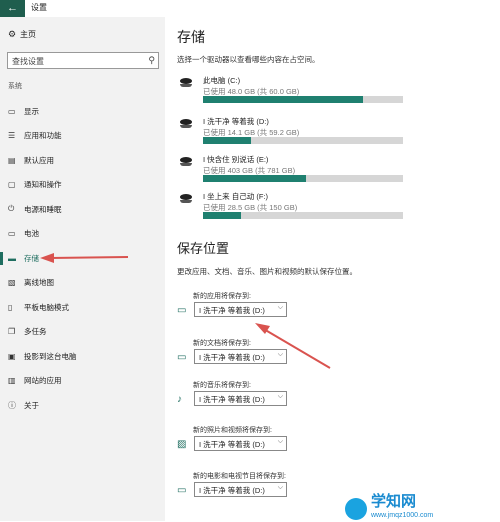 Image resolution: width=500 pixels, height=522 pixels. I want to click on watermark-logo-icon, so click(356, 508).